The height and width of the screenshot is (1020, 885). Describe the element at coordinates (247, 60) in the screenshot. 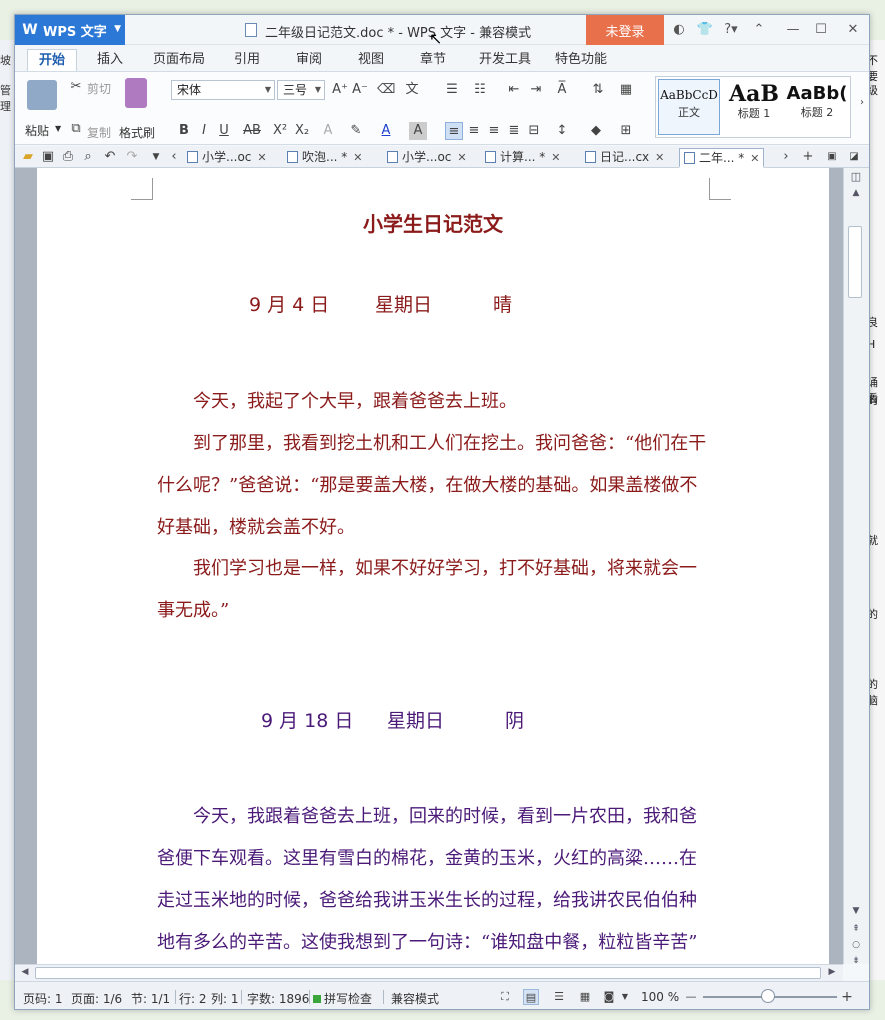

I see `tab-references: 引用` at that location.